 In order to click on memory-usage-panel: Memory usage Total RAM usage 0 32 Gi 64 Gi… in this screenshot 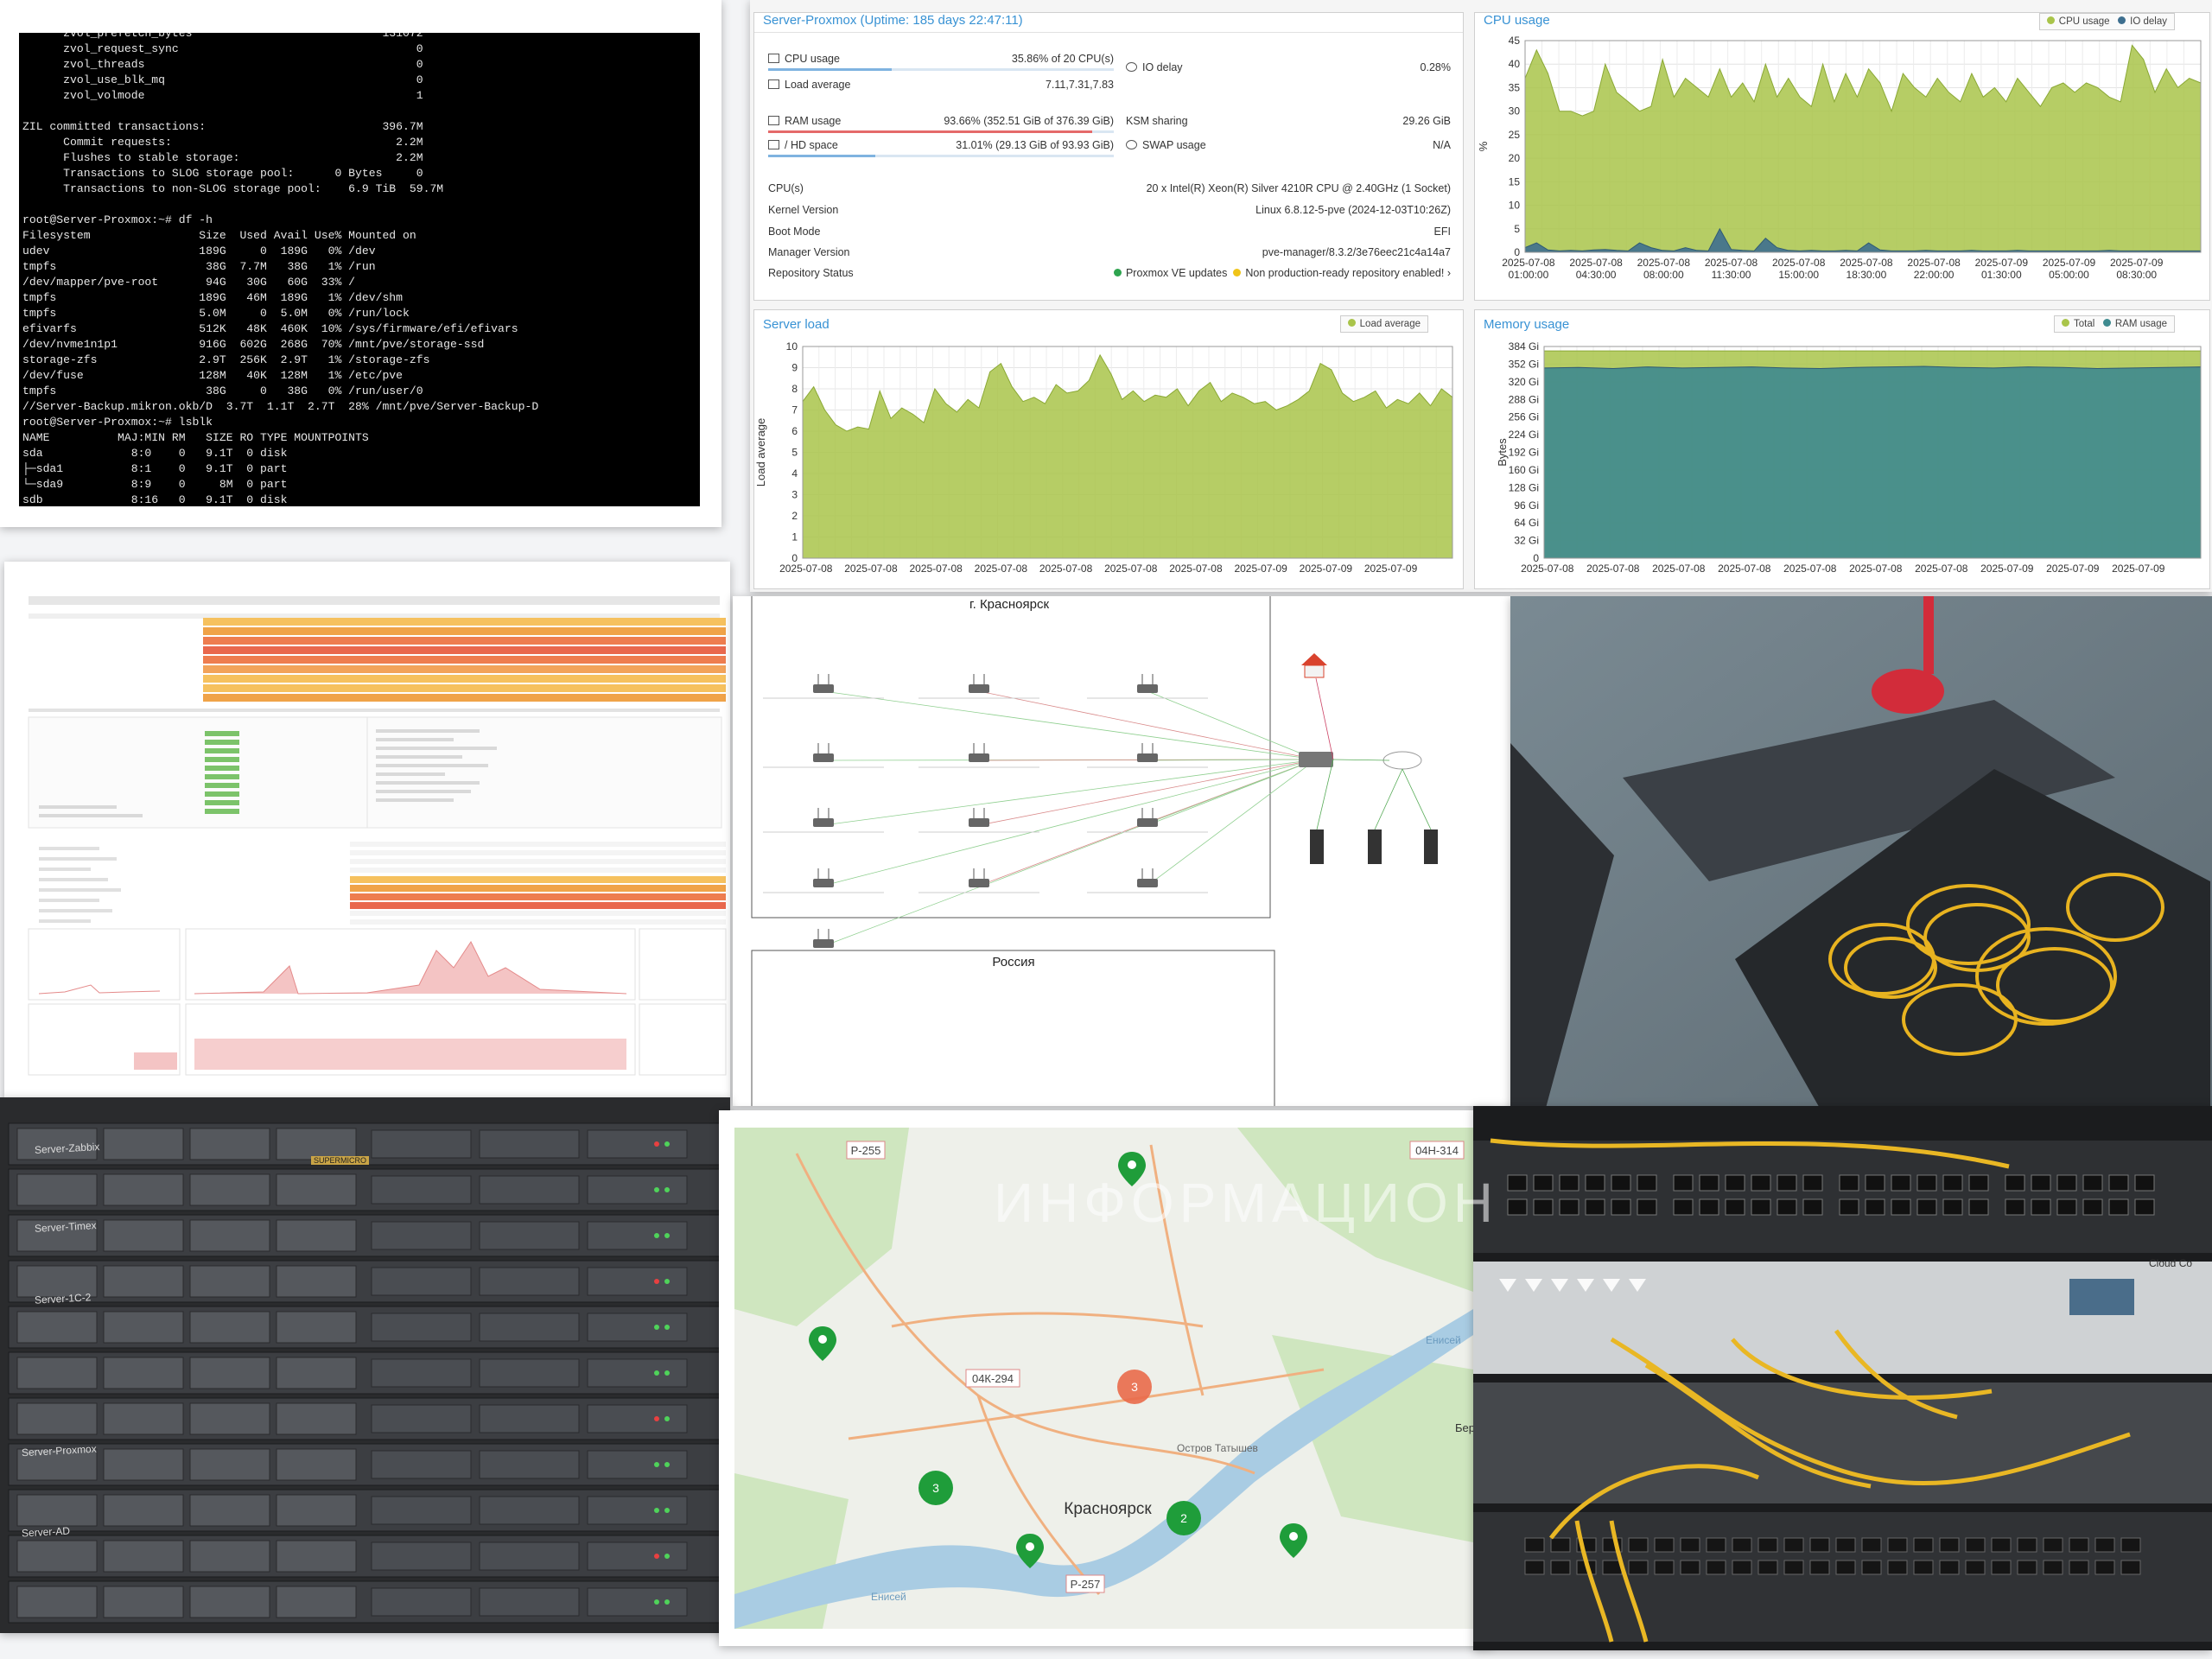, I will do `click(1842, 449)`.